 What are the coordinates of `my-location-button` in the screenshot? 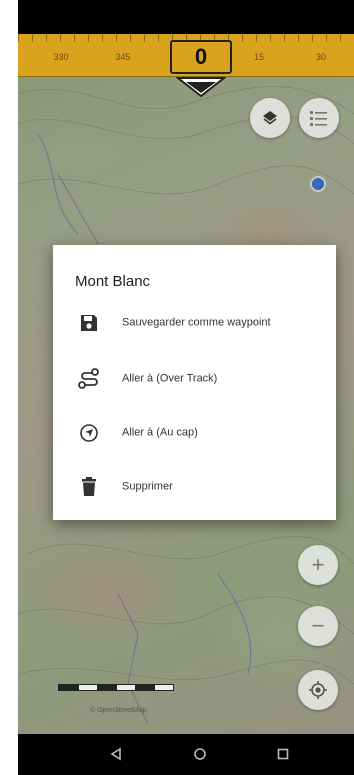 It's located at (318, 690).